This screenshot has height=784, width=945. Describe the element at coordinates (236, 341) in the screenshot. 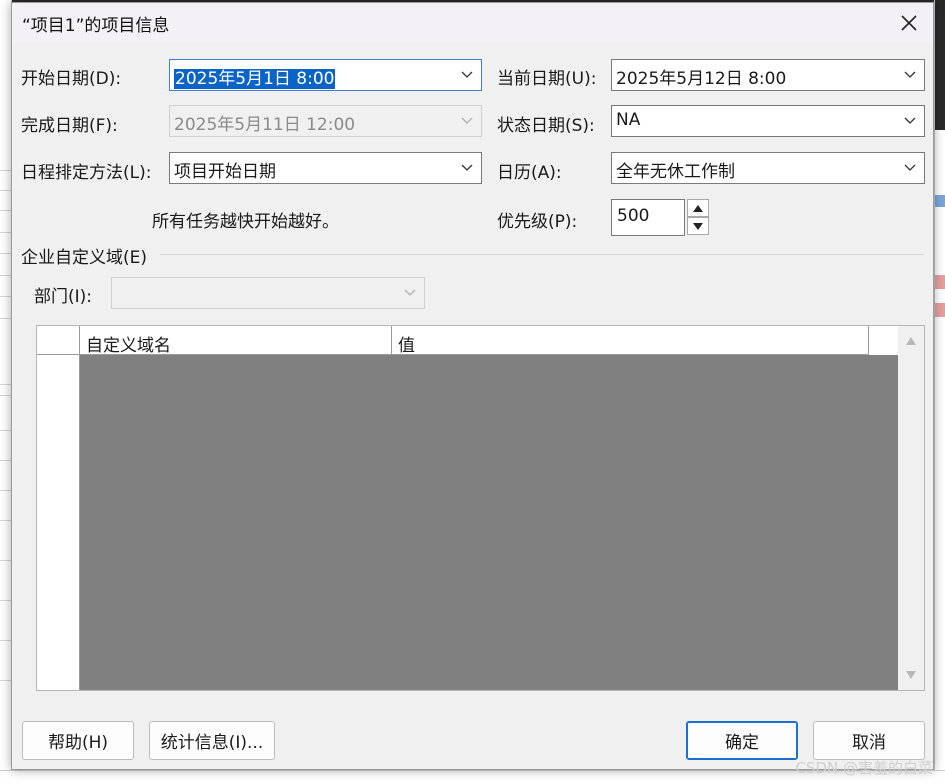

I see `column-header-field-name: 自定义域名` at that location.